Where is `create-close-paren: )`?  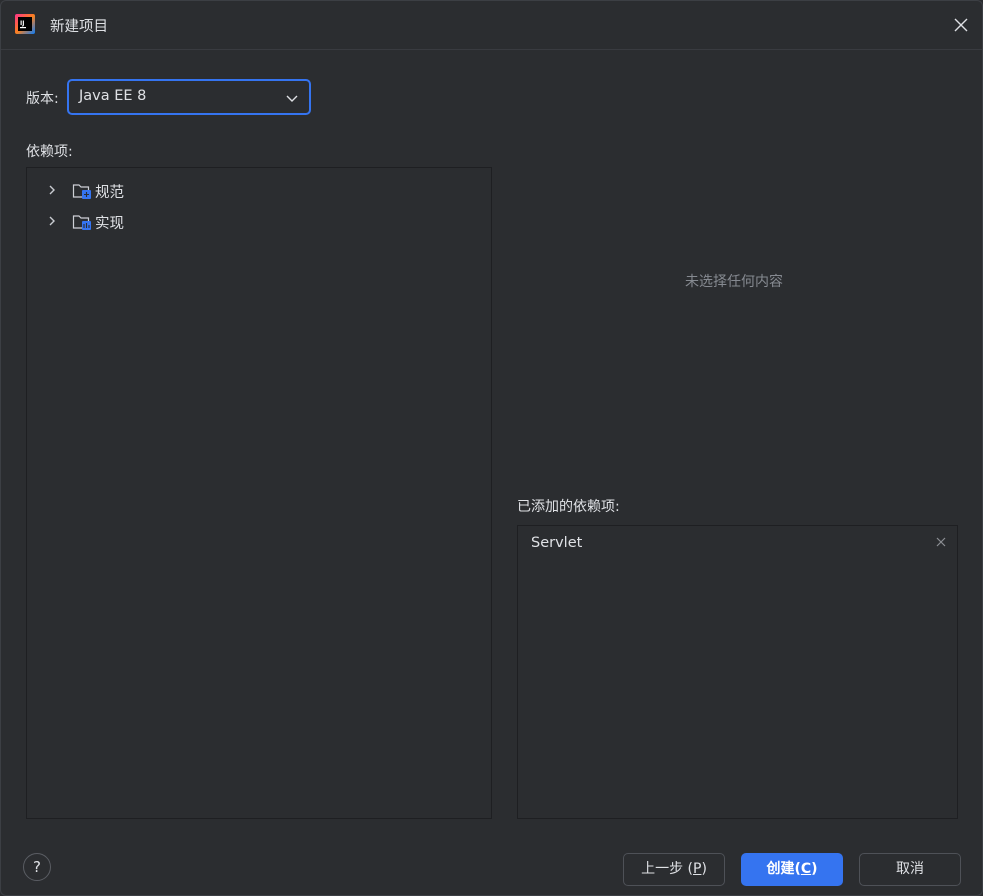 create-close-paren: ) is located at coordinates (814, 869).